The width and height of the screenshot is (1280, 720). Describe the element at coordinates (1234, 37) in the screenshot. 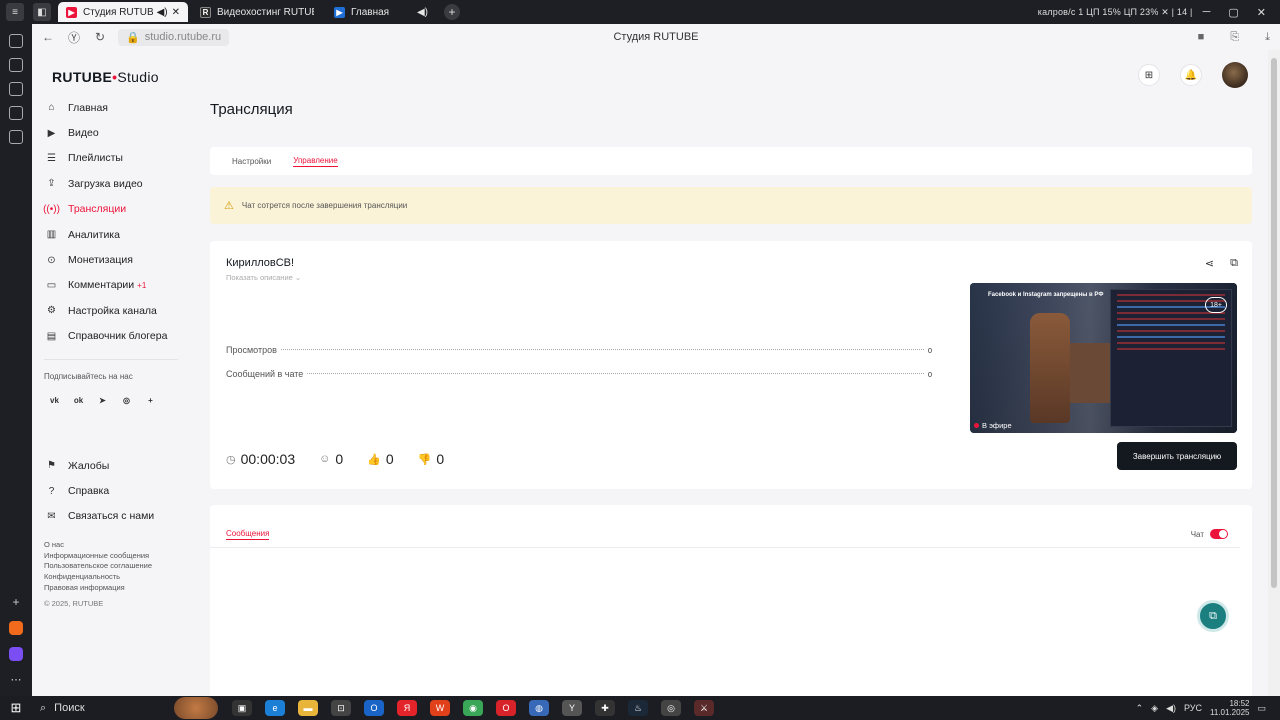

I see `extensions-icon: ⎘` at that location.